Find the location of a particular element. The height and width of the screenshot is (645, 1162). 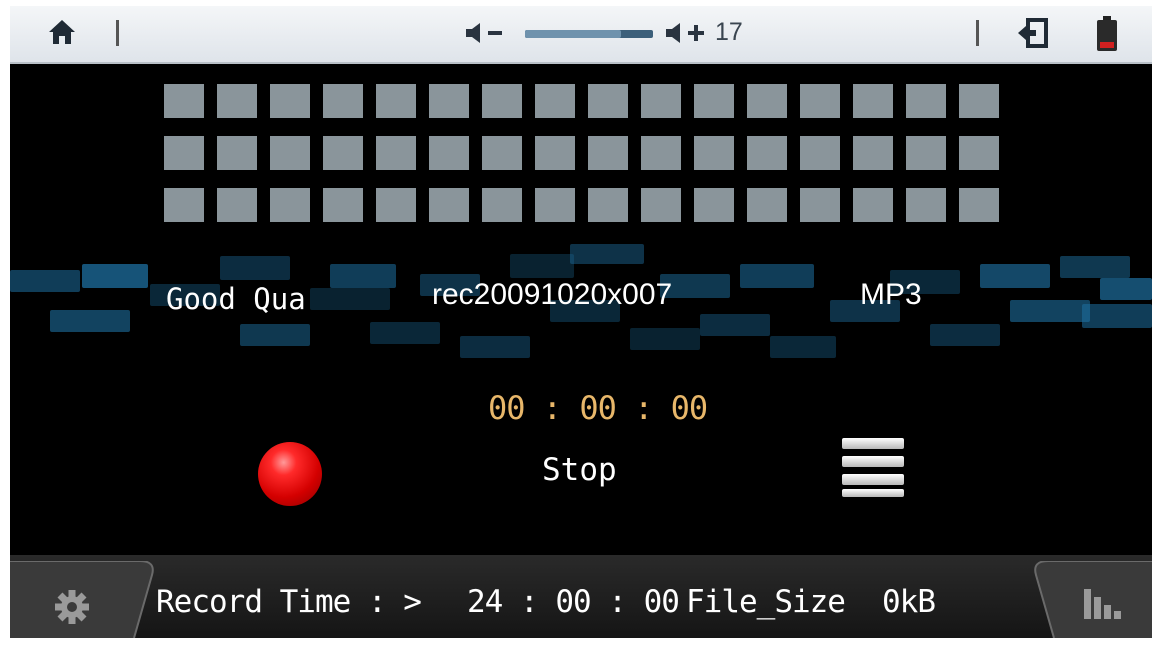

settings-button is located at coordinates (86, 599).